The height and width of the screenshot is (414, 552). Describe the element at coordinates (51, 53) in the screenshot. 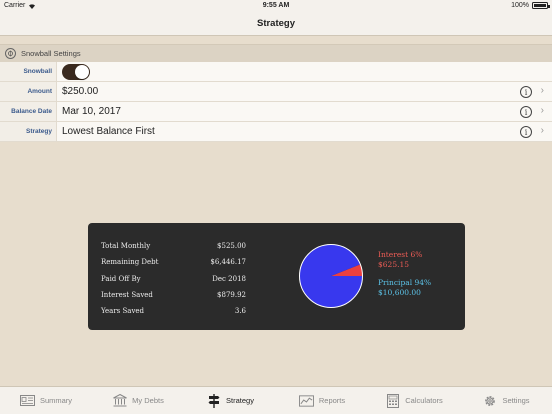

I see `section-title: Snowball Settings` at that location.